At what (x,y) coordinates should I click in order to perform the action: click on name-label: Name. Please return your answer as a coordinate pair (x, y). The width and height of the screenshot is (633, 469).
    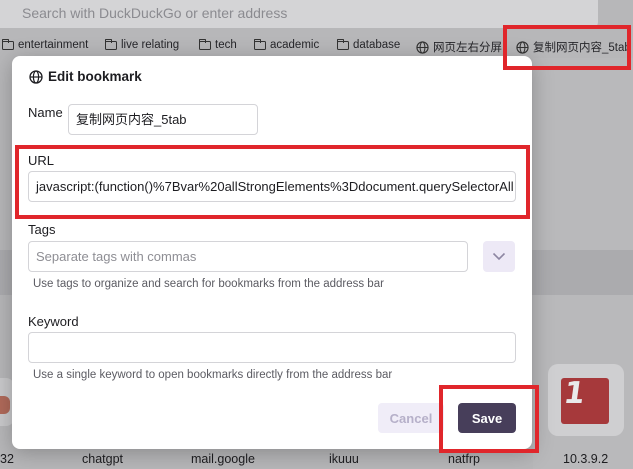
    Looking at the image, I should click on (45, 112).